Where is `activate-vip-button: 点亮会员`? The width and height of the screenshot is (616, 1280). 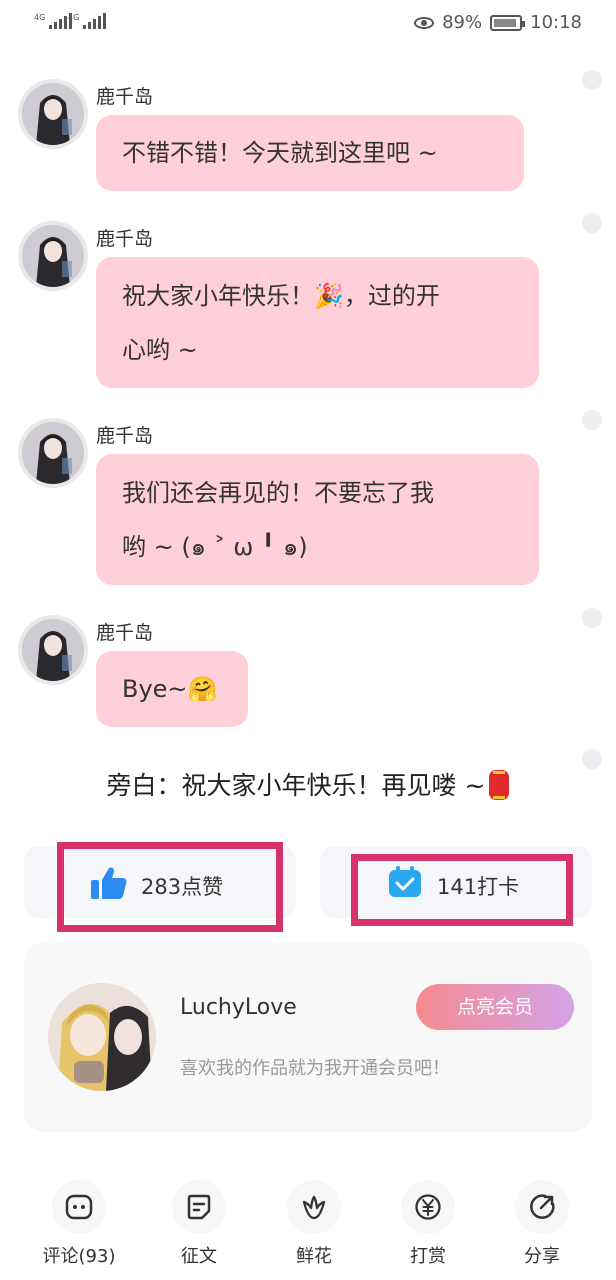
activate-vip-button: 点亮会员 is located at coordinates (495, 1007).